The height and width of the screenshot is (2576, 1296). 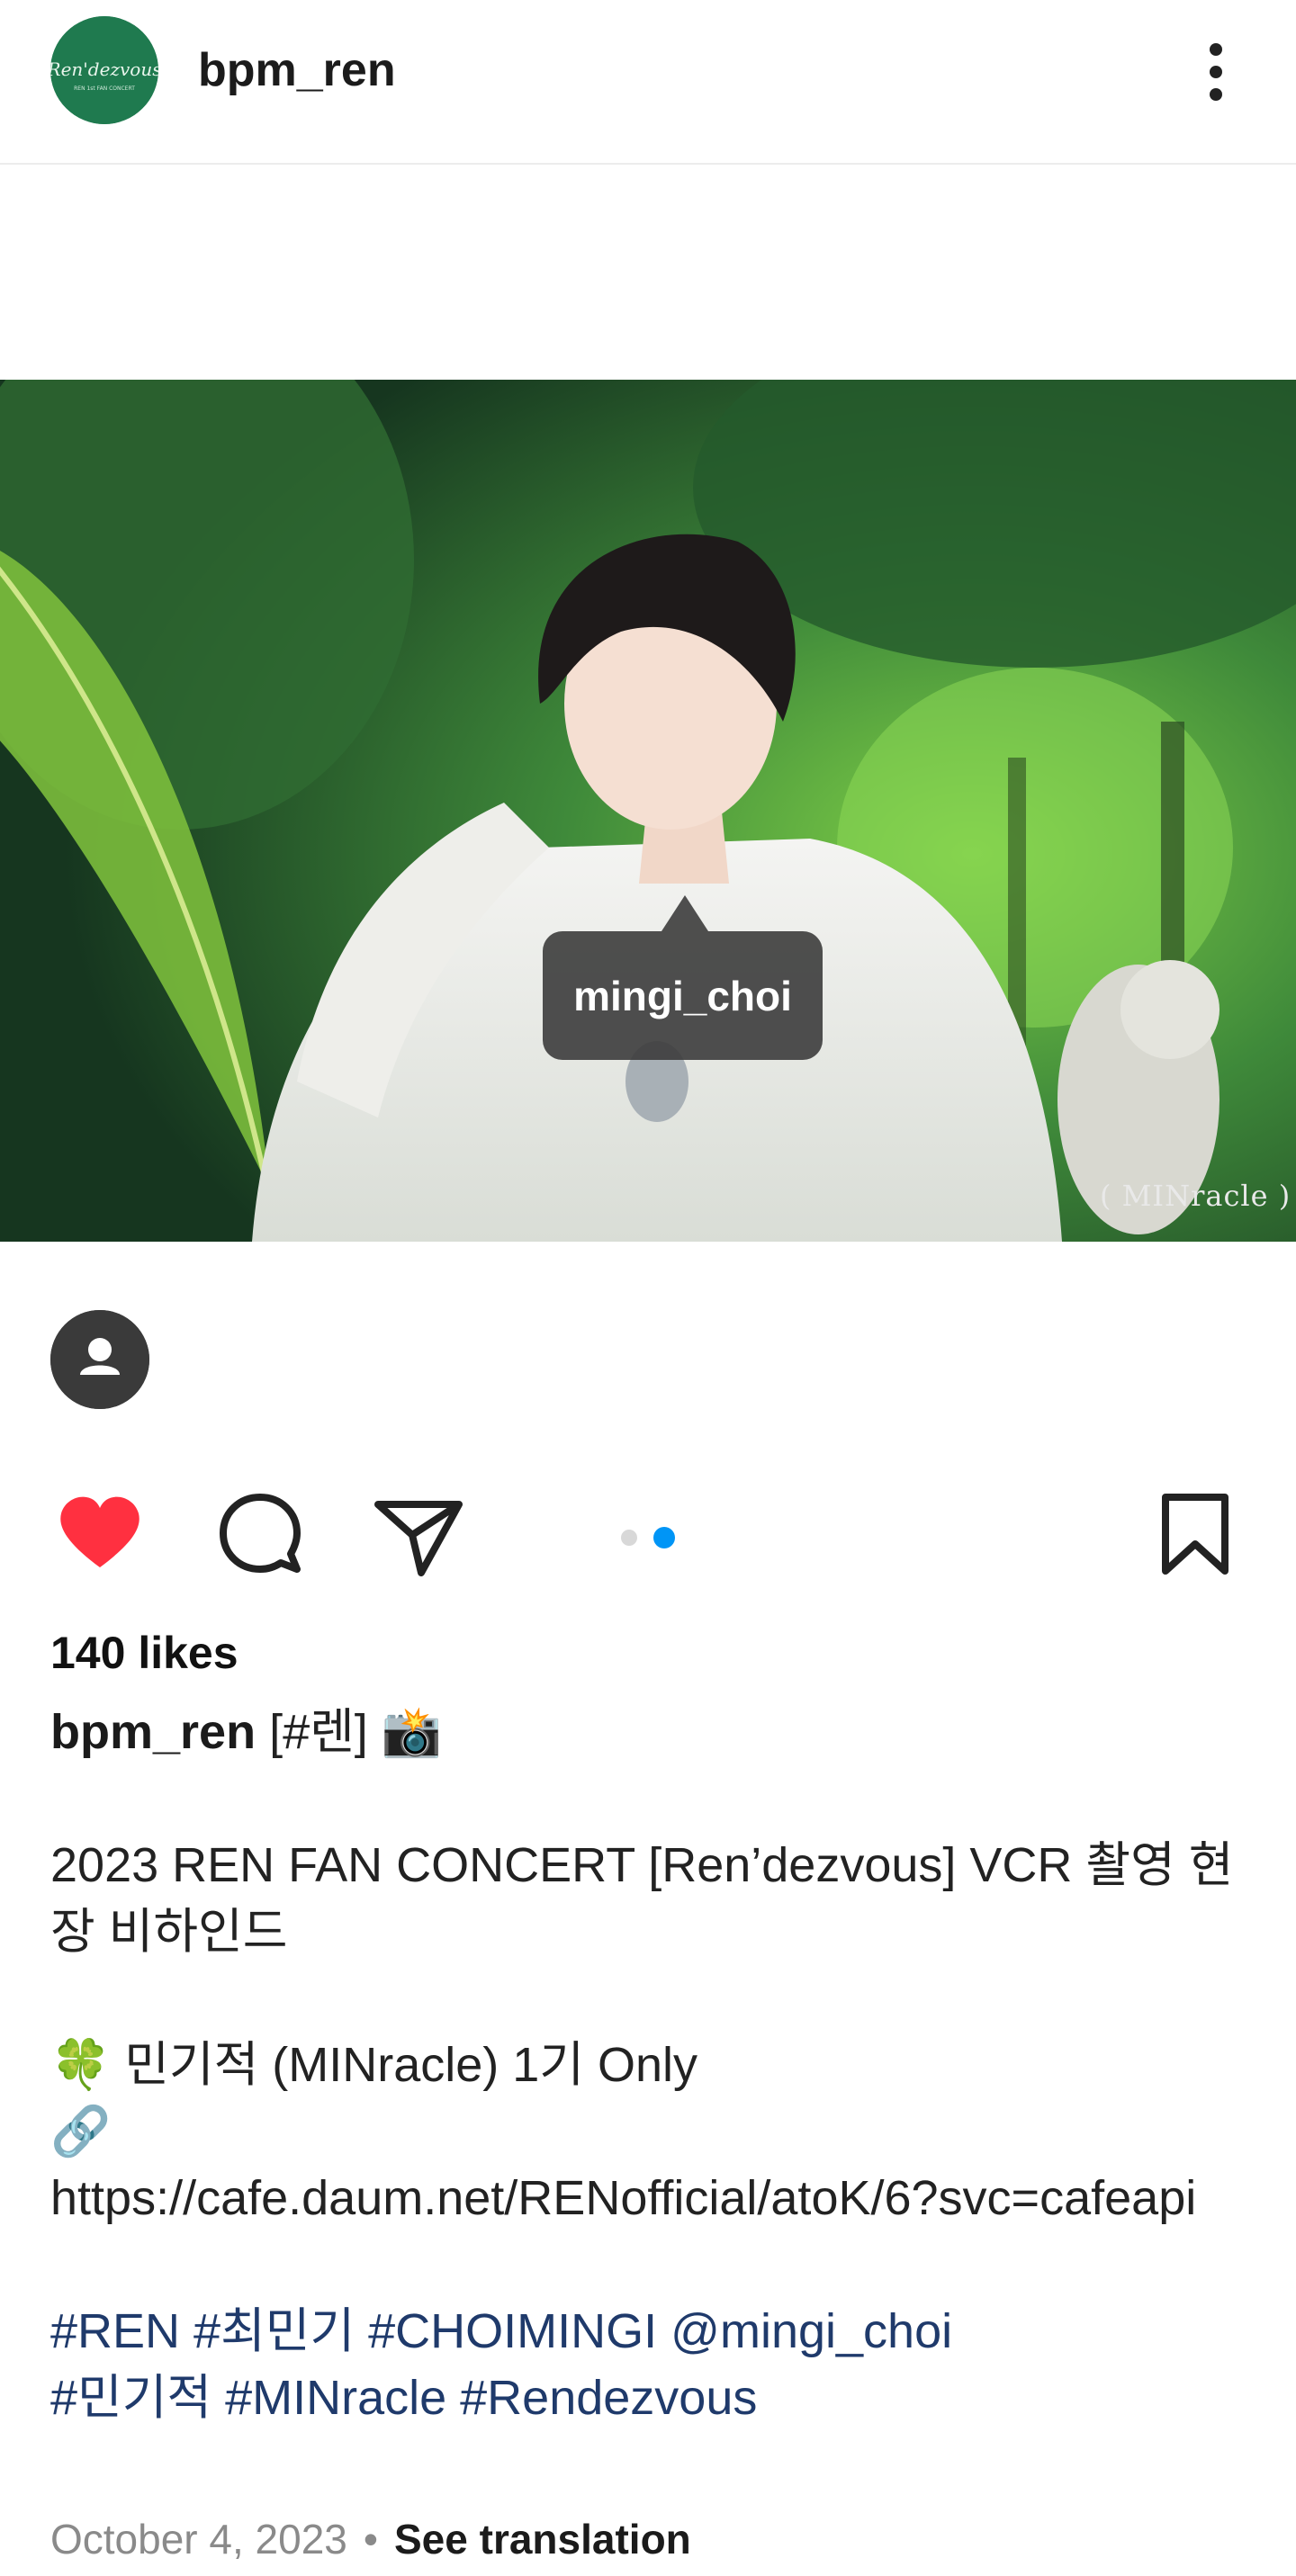 What do you see at coordinates (260, 1535) in the screenshot?
I see `comment-icon` at bounding box center [260, 1535].